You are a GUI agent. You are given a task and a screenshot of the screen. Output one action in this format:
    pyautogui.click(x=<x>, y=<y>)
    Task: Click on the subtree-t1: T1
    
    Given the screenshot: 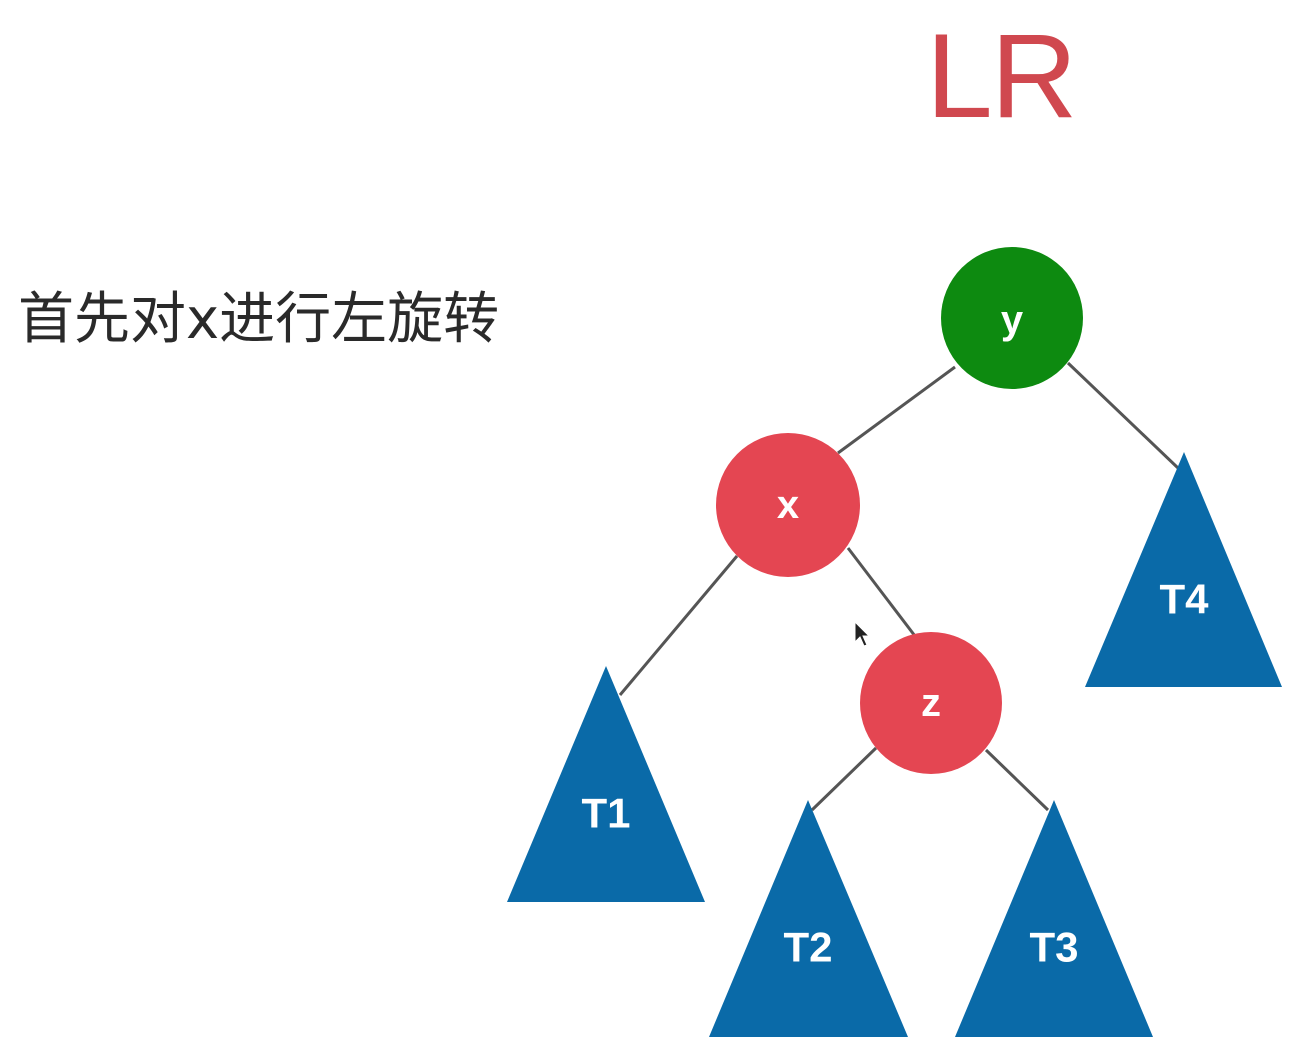 What is the action you would take?
    pyautogui.click(x=606, y=784)
    